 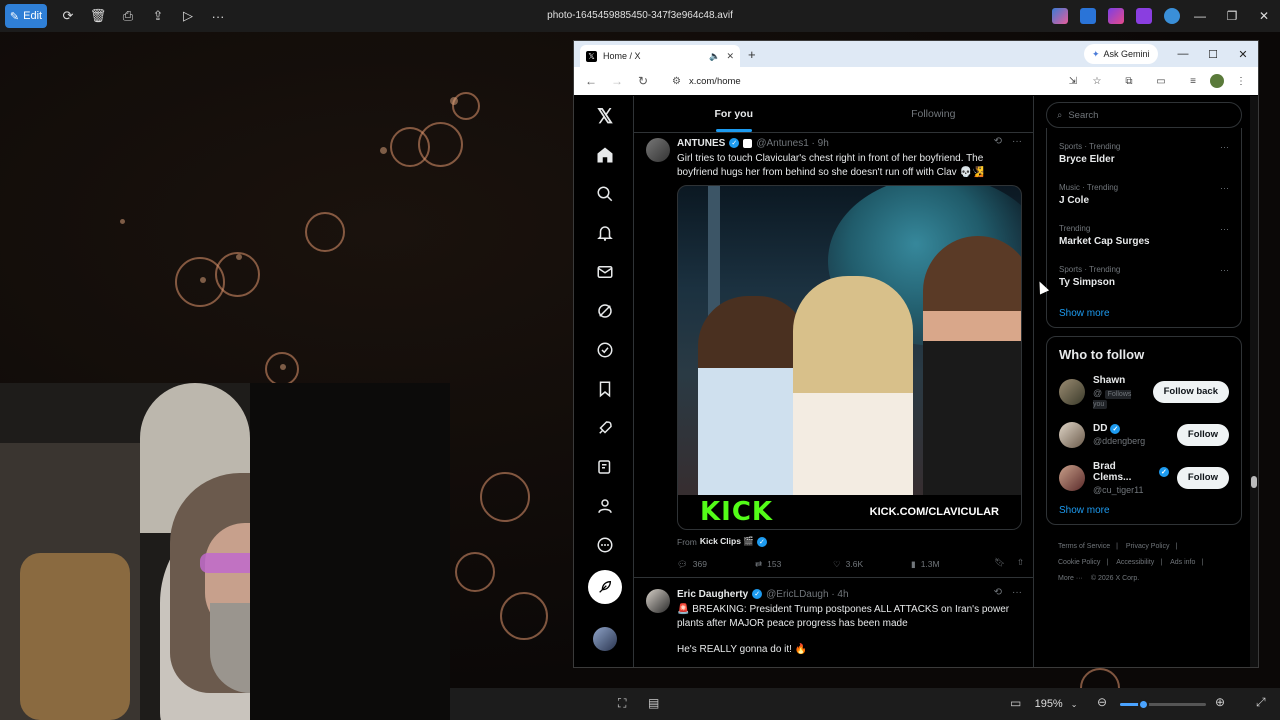 What do you see at coordinates (1190, 391) in the screenshot?
I see `follow-back-button: Follow back` at bounding box center [1190, 391].